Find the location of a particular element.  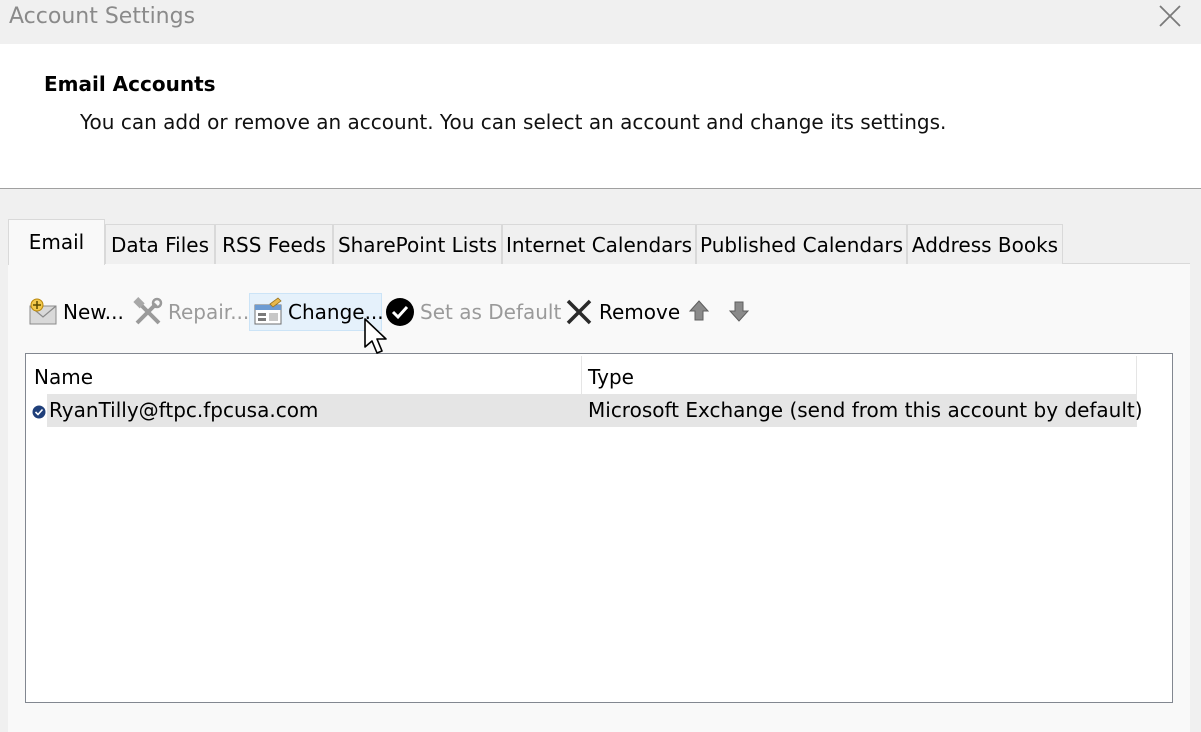

title-bar: Account Settings is located at coordinates (600, 22).